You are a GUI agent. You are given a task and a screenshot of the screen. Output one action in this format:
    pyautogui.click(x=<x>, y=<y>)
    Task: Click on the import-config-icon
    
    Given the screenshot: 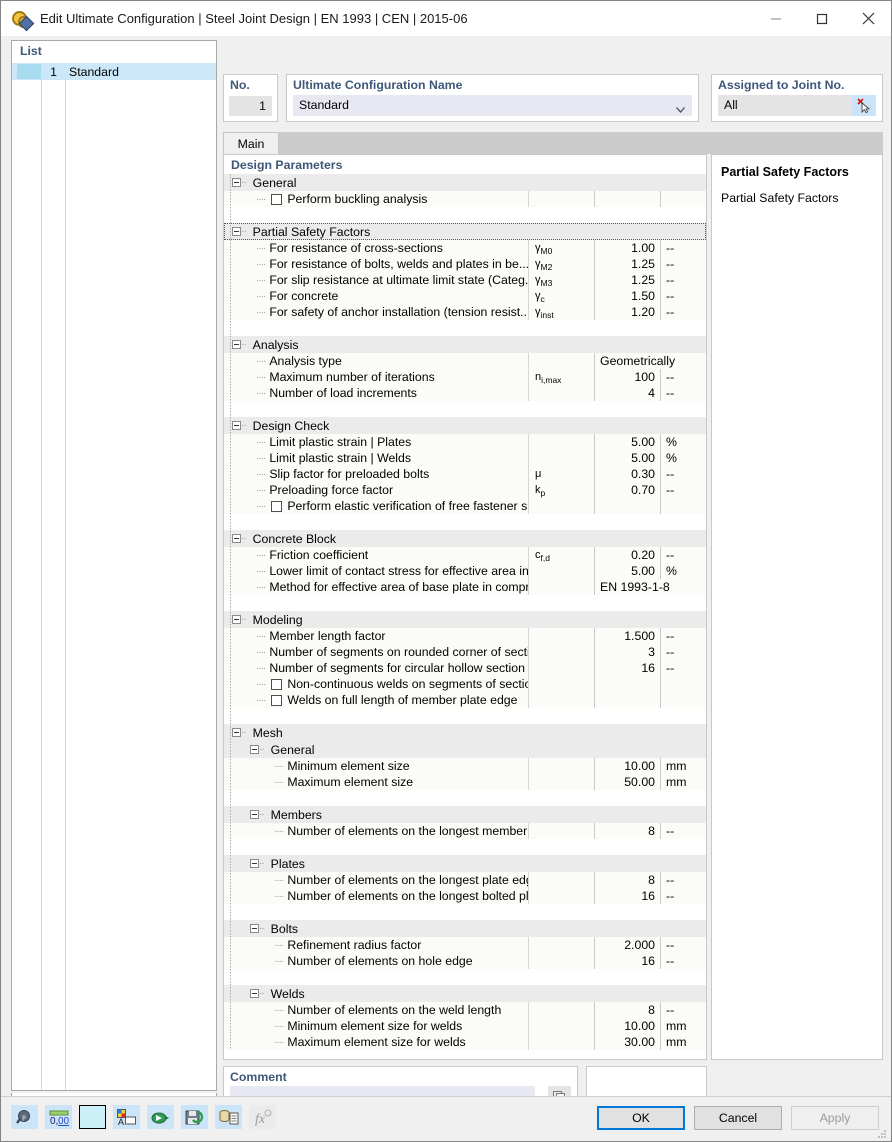 What is the action you would take?
    pyautogui.click(x=160, y=1117)
    